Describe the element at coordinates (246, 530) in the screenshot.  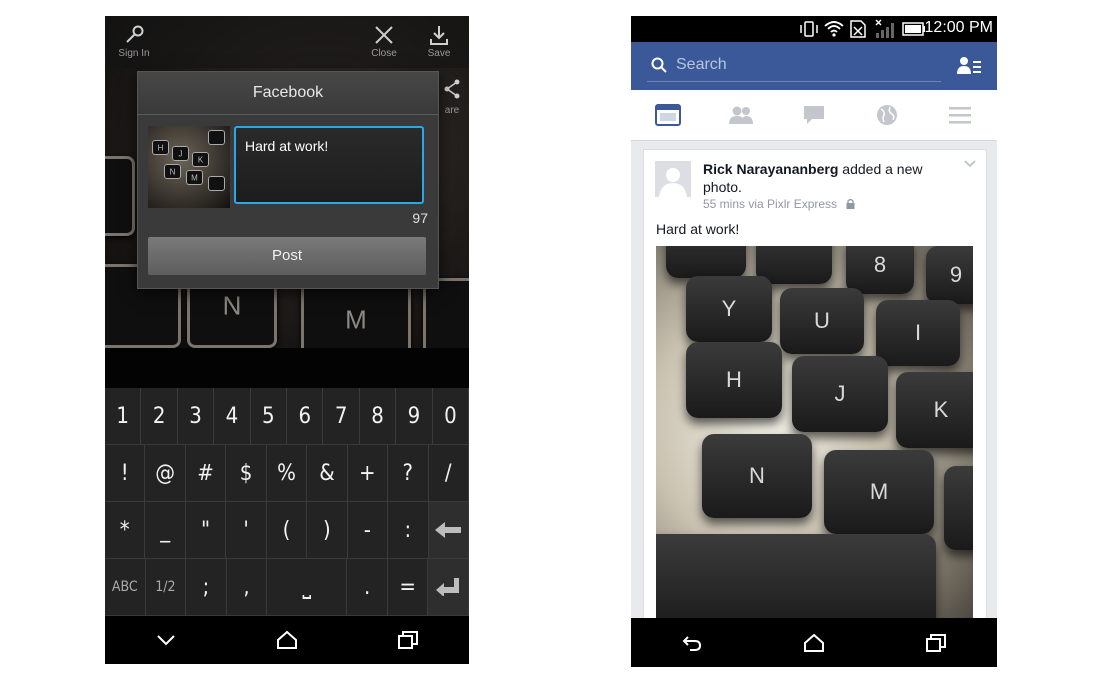
I see `key-single-quote: '` at that location.